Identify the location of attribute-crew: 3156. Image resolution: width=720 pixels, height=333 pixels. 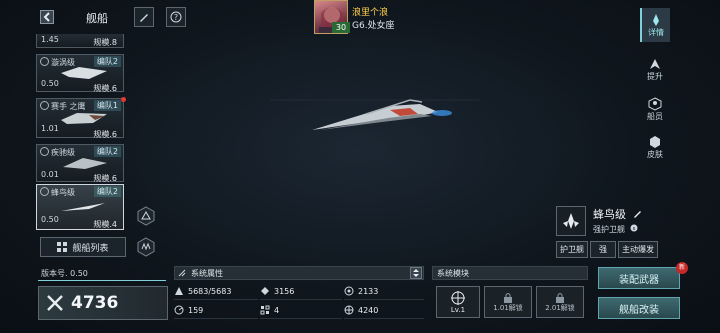
(301, 291).